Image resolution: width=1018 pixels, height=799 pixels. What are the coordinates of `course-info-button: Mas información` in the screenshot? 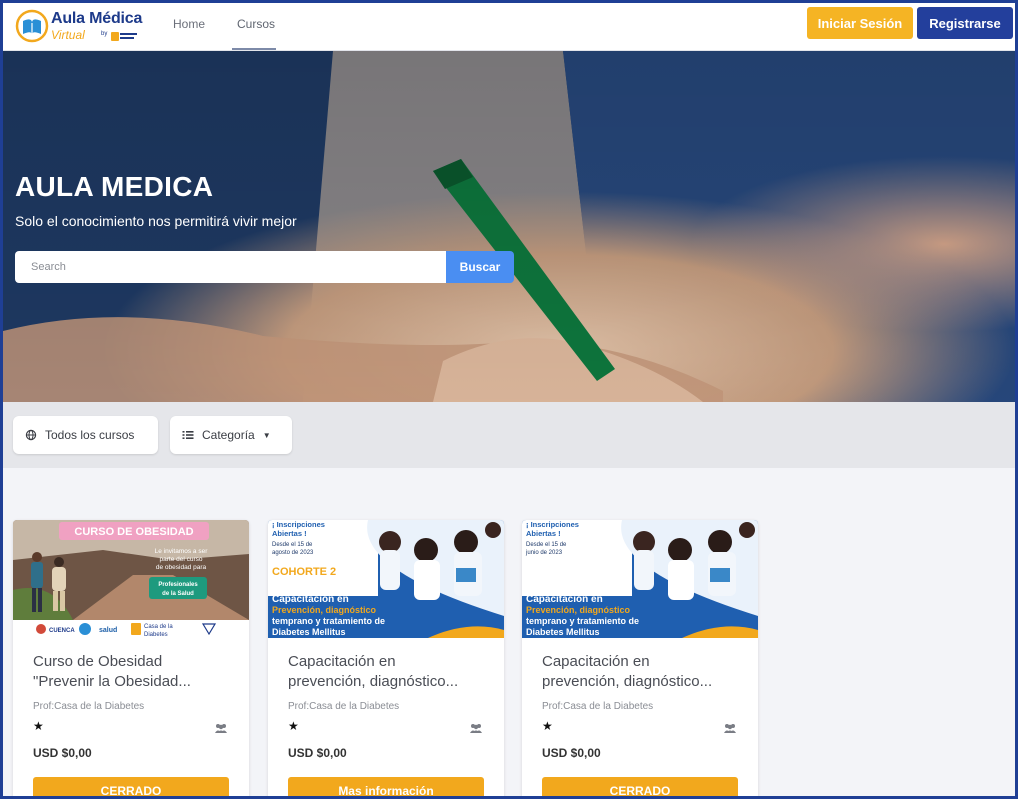 It's located at (386, 786).